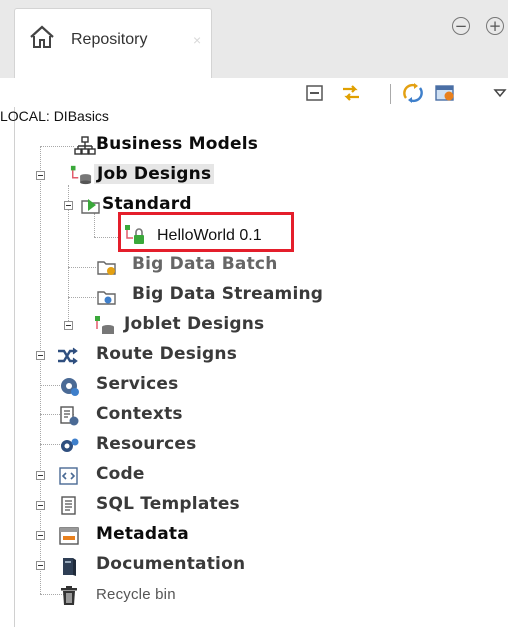  What do you see at coordinates (205, 264) in the screenshot?
I see `tree-item-label: Big Data Batch` at bounding box center [205, 264].